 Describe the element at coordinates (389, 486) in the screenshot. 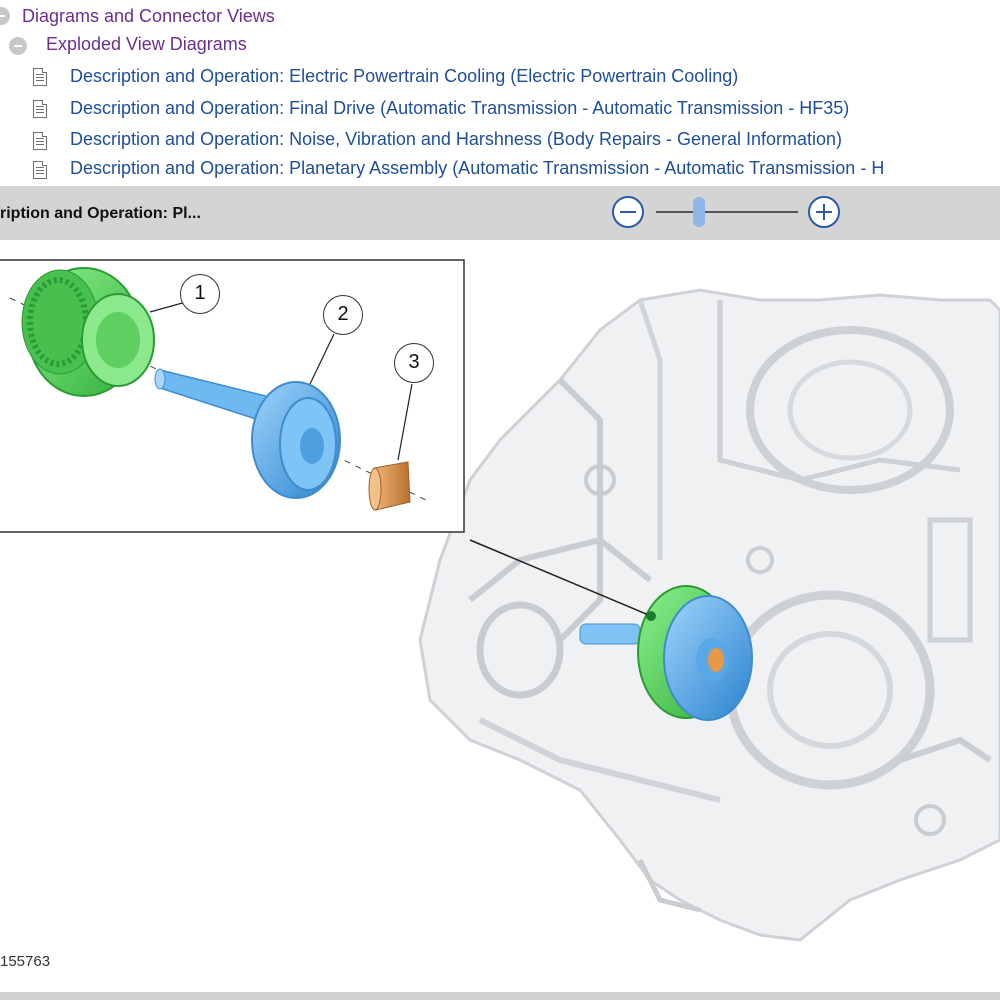

I see `pinion-gear` at that location.